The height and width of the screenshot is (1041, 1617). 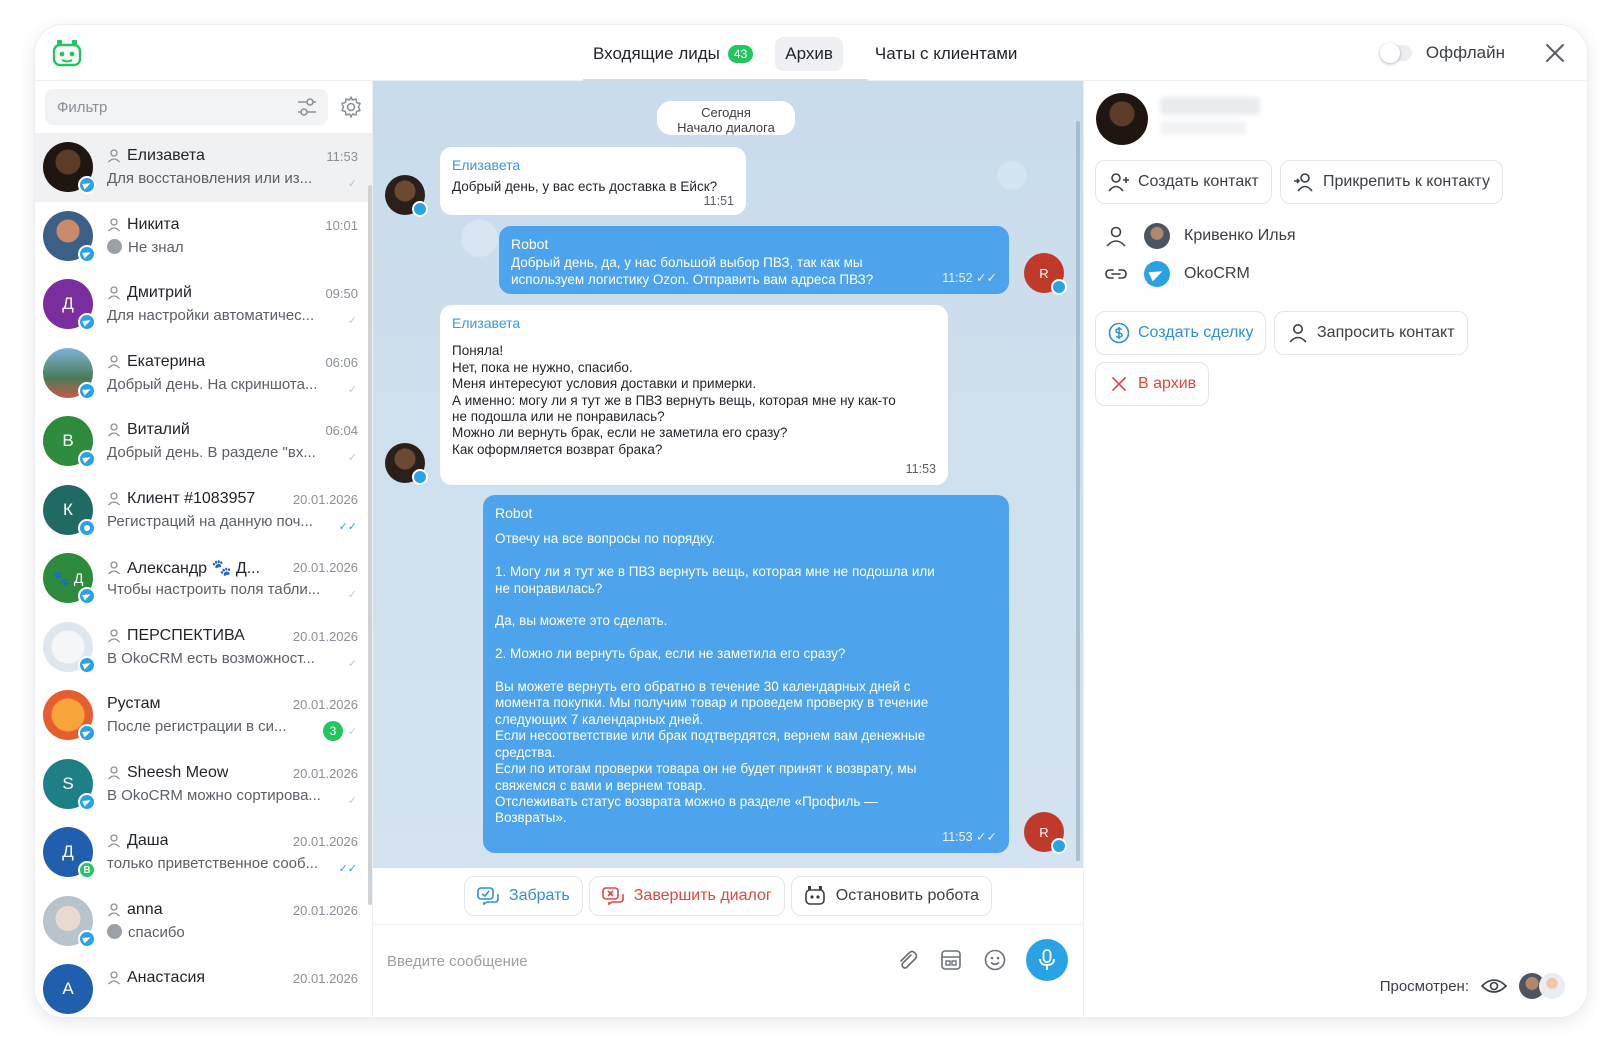 I want to click on tab-archive: Архив, so click(x=809, y=54).